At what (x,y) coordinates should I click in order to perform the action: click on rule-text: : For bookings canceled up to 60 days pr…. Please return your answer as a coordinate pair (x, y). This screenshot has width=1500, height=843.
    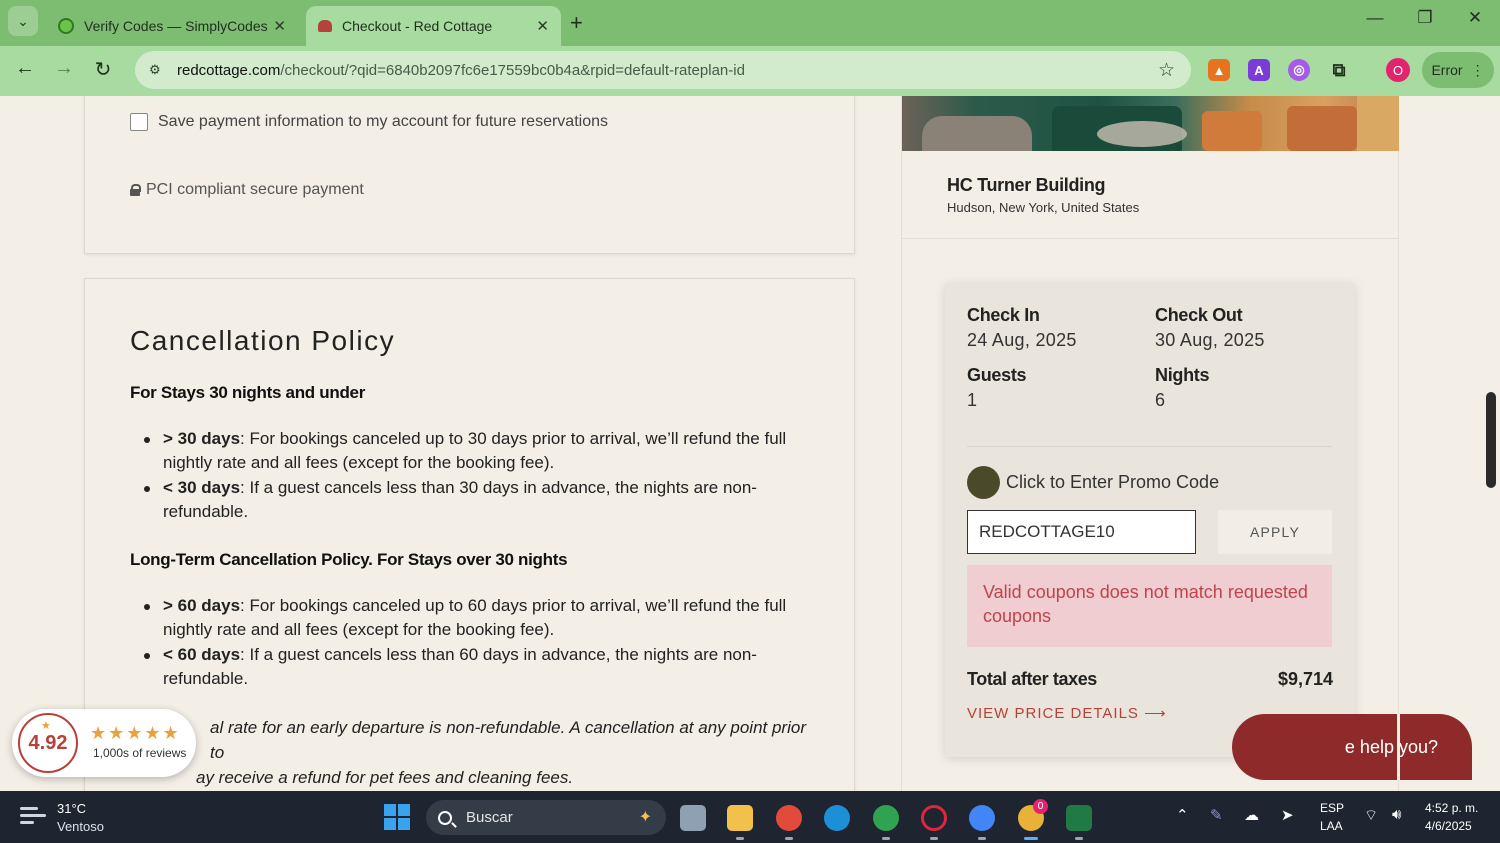
    Looking at the image, I should click on (475, 617).